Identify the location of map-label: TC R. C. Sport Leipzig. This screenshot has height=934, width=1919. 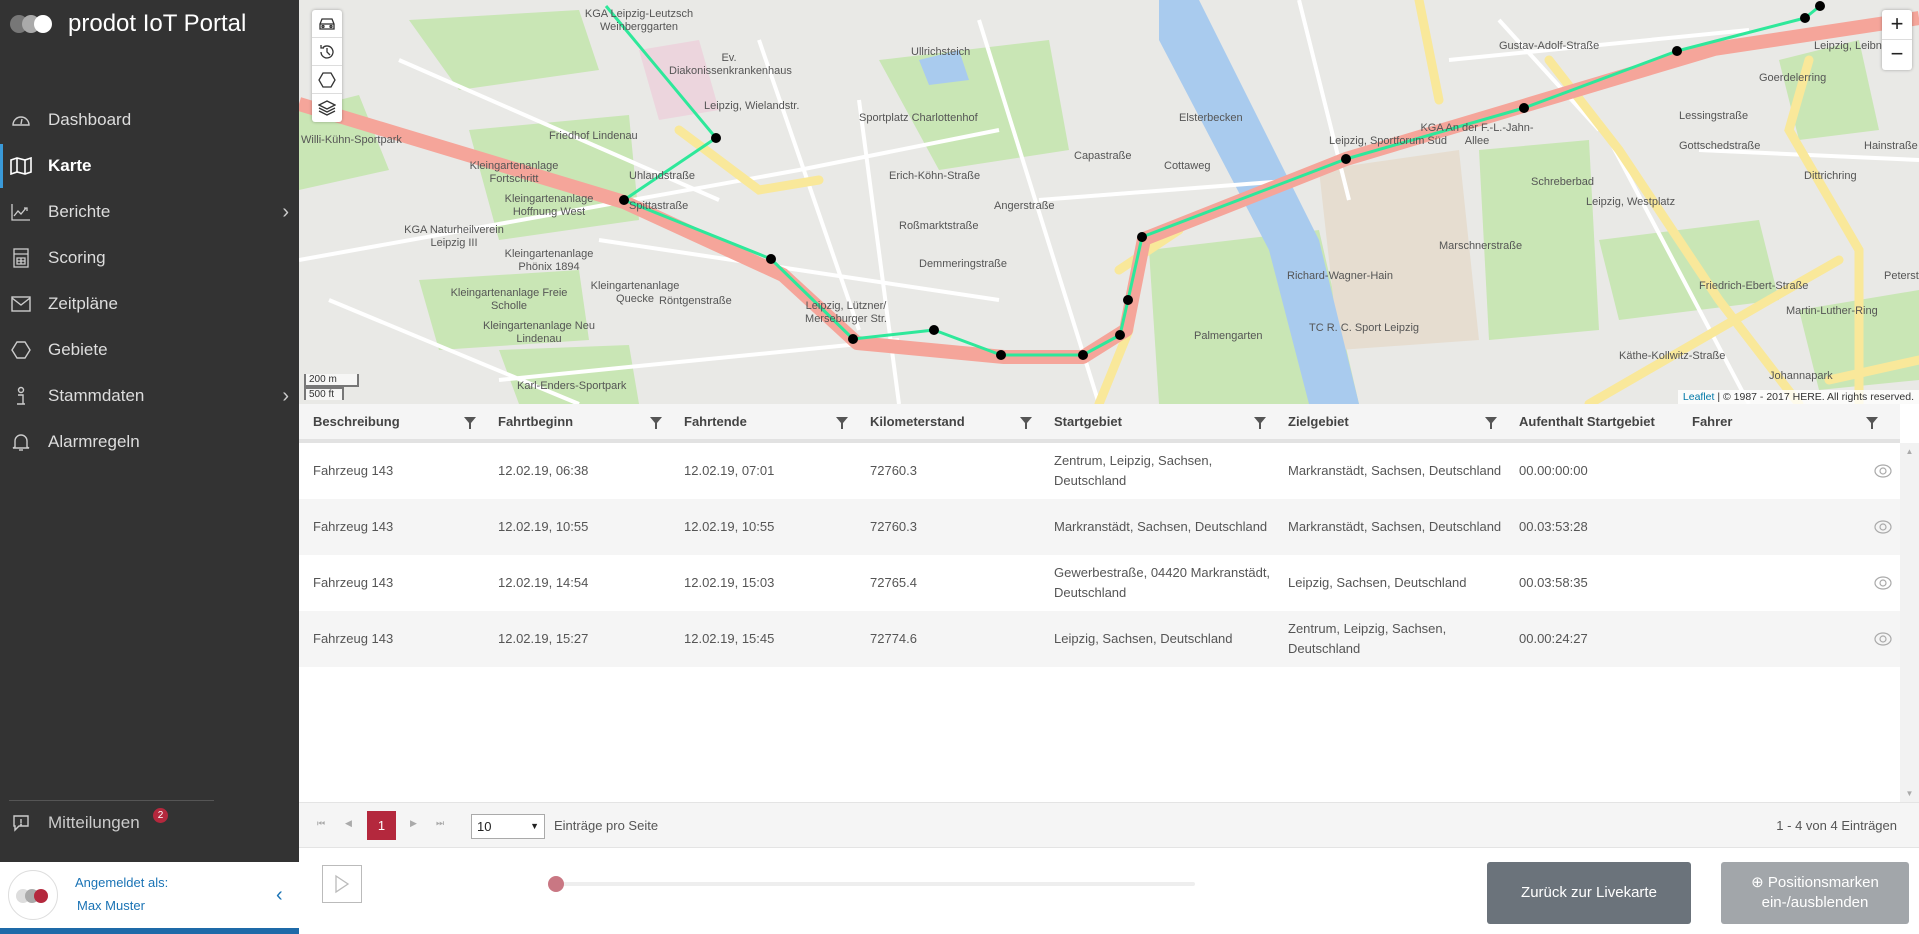
(1364, 328).